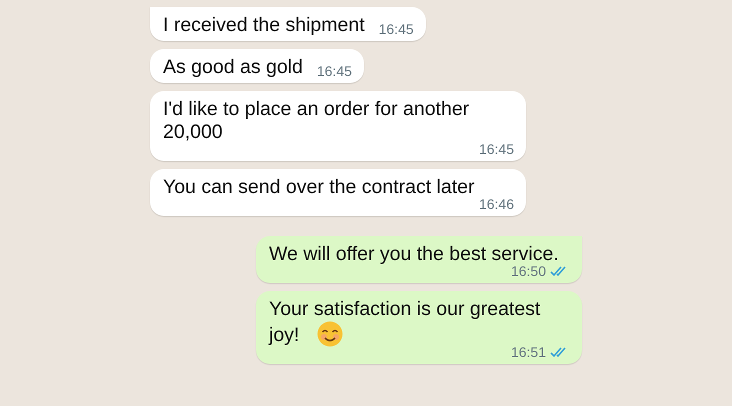 The width and height of the screenshot is (732, 406). Describe the element at coordinates (528, 352) in the screenshot. I see `message-time: 16:51` at that location.